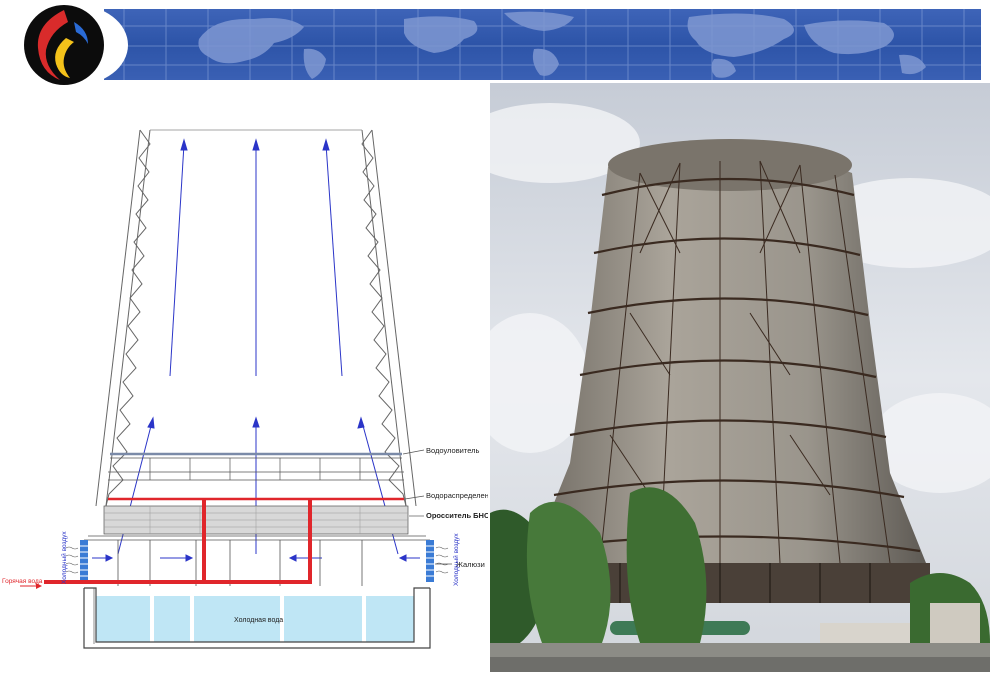  I want to click on label-cold-air-right: Холодный воздух, so click(456, 559).